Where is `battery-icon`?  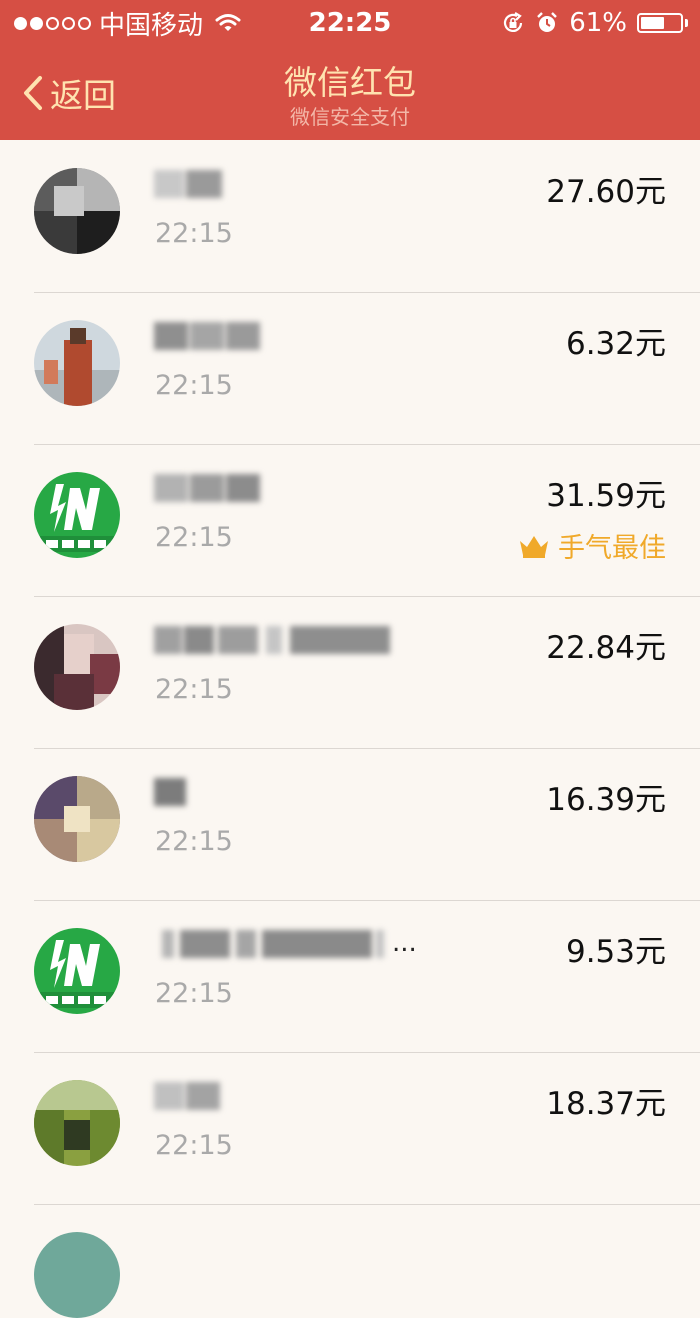 battery-icon is located at coordinates (662, 23).